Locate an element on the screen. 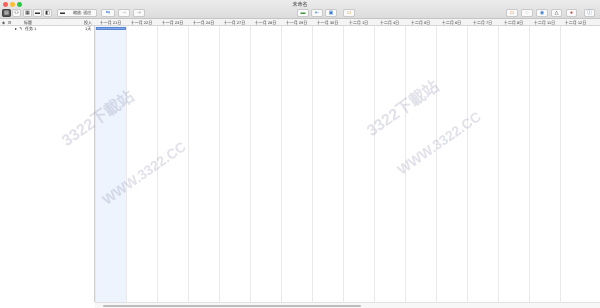  outdent-button: ⇤ is located at coordinates (317, 13).